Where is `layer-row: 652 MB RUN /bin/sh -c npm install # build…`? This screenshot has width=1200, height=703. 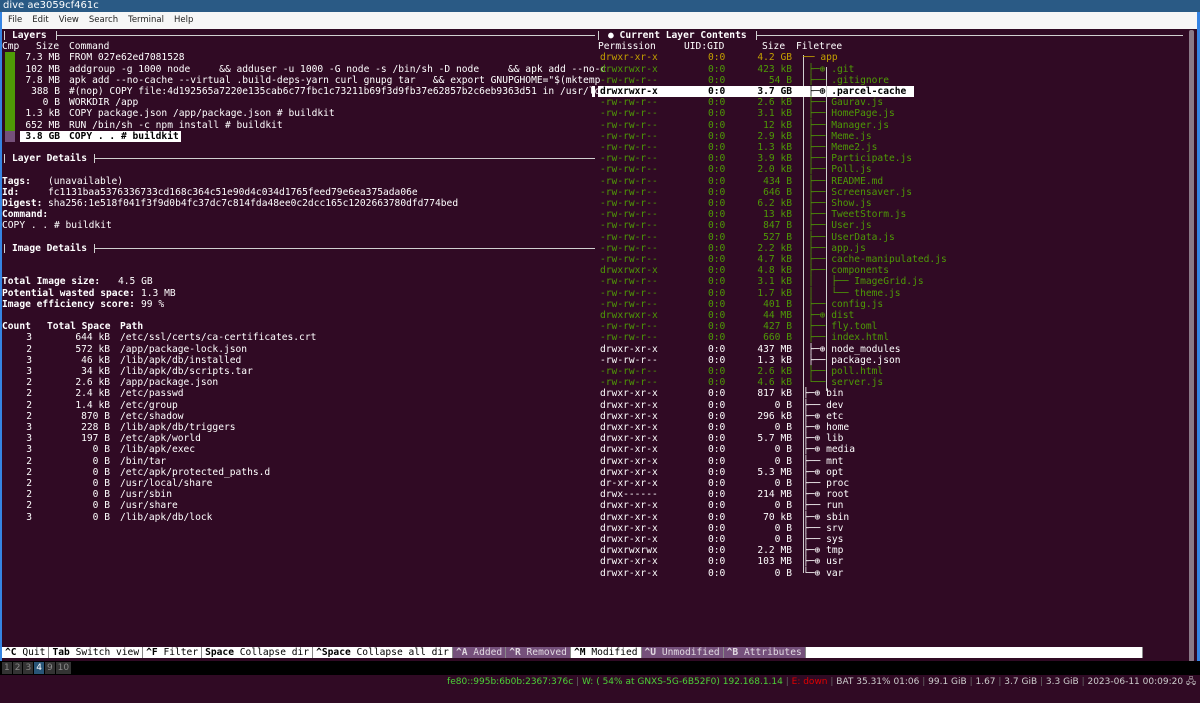 layer-row: 652 MB RUN /bin/sh -c npm install # build… is located at coordinates (298, 125).